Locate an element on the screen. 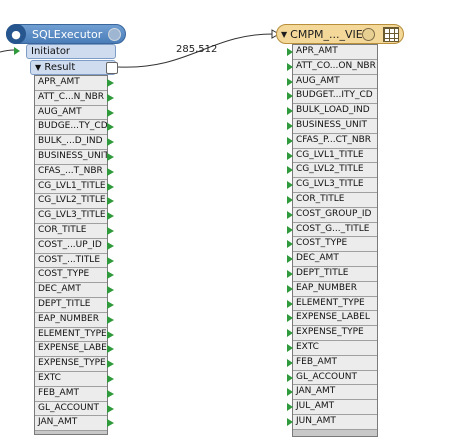 The width and height of the screenshot is (474, 437). initiator-port: Initiator is located at coordinates (71, 51).